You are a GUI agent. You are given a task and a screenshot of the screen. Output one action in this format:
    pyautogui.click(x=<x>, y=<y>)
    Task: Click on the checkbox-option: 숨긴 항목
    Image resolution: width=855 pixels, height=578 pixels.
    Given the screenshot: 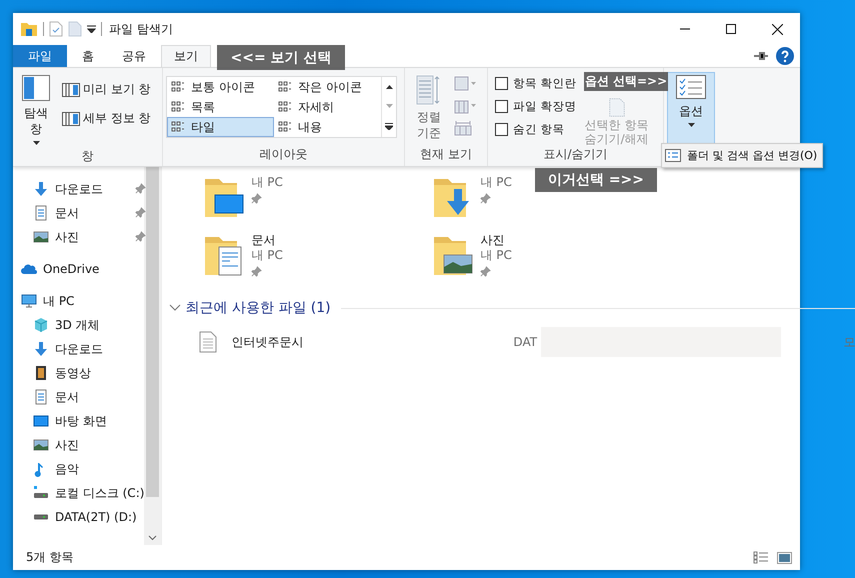 What is the action you would take?
    pyautogui.click(x=536, y=129)
    